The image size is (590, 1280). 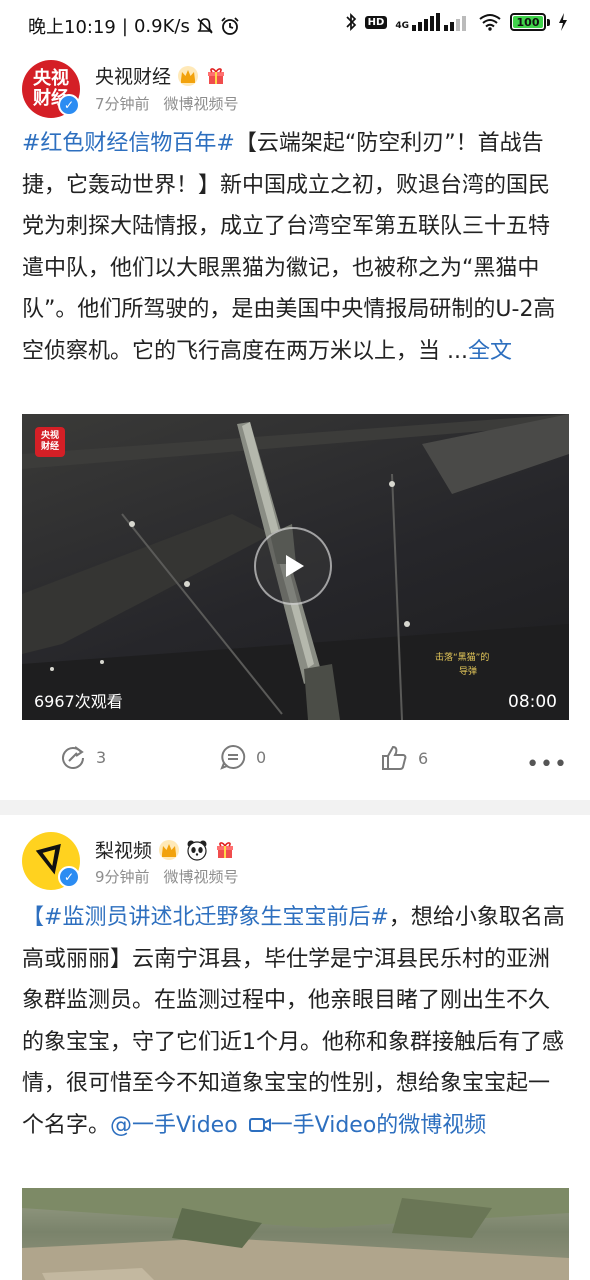 What do you see at coordinates (295, 764) in the screenshot?
I see `post-actions: 3 0 6 •••` at bounding box center [295, 764].